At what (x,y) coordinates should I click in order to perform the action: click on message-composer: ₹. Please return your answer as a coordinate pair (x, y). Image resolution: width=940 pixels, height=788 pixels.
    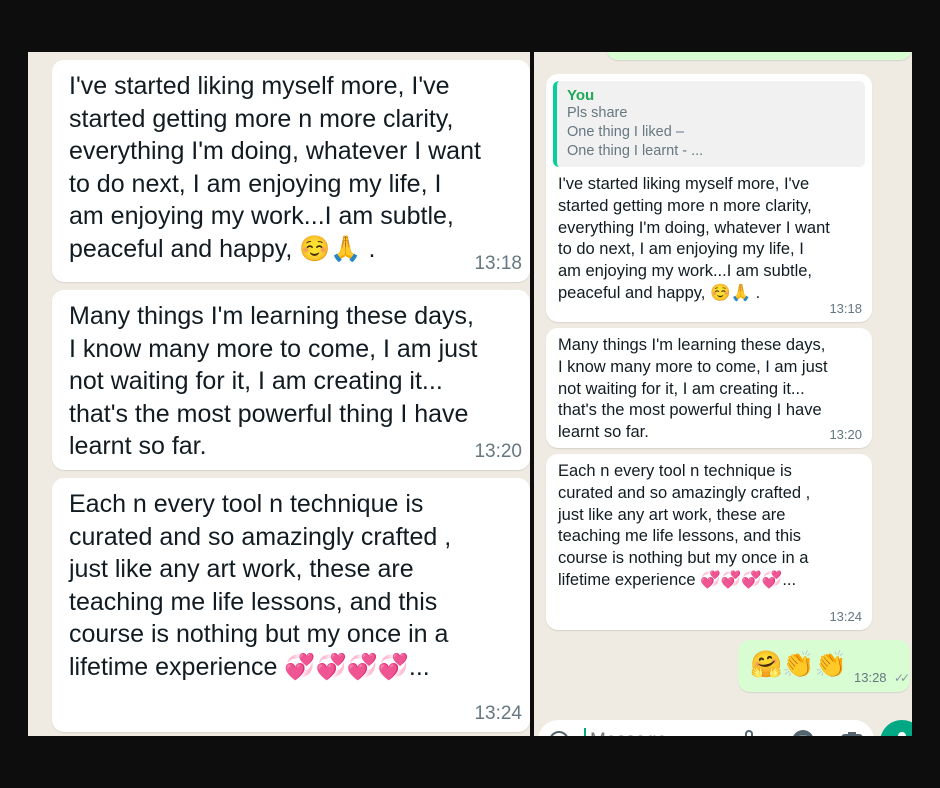
    Looking at the image, I should click on (723, 728).